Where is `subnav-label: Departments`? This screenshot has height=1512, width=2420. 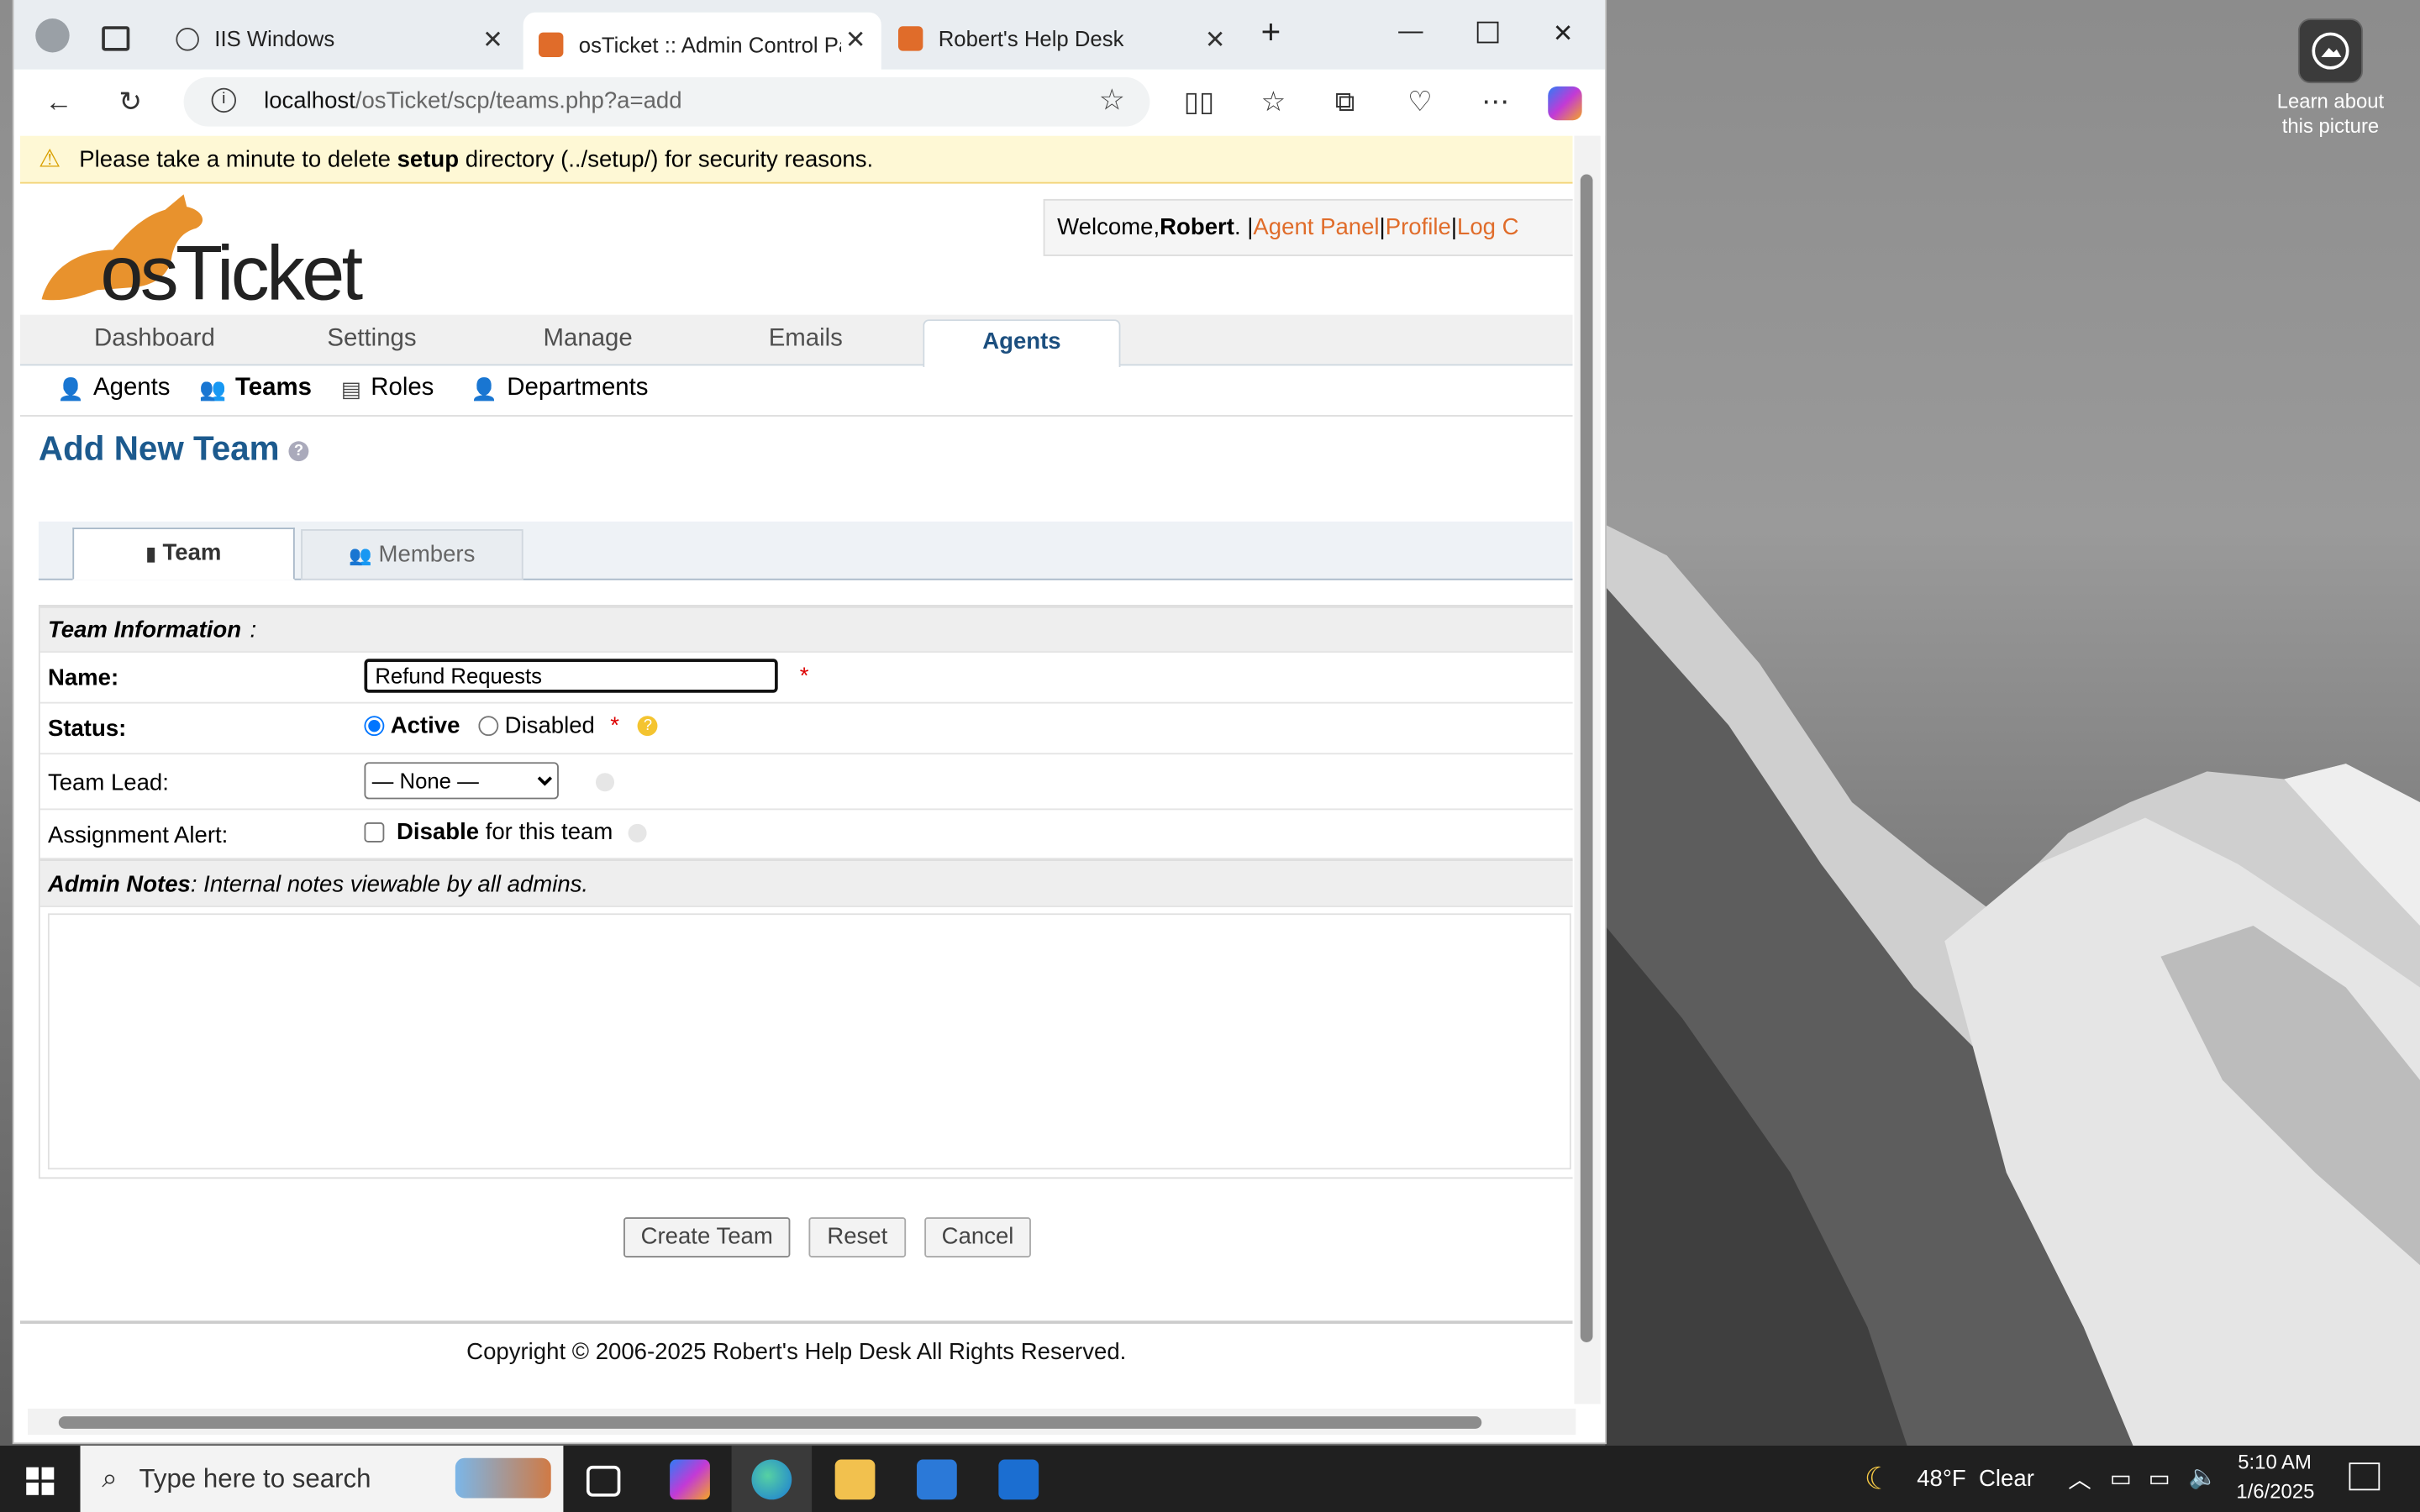 subnav-label: Departments is located at coordinates (578, 388).